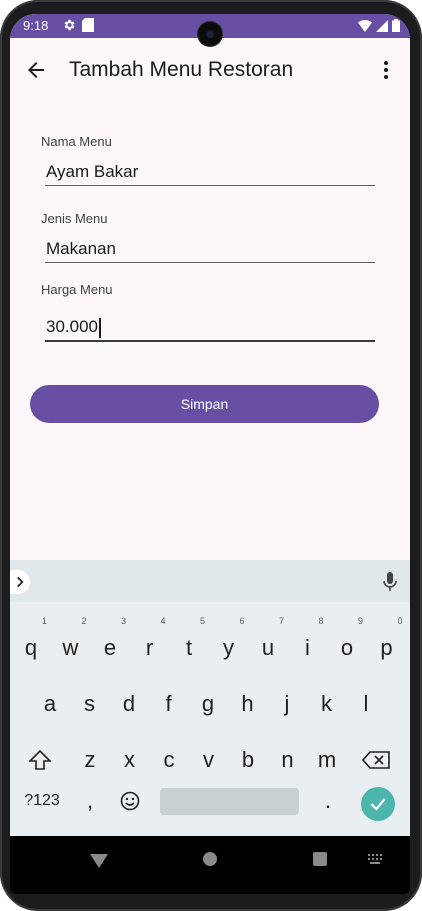 The image size is (422, 911). Describe the element at coordinates (210, 172) in the screenshot. I see `nama-menu-input` at that location.